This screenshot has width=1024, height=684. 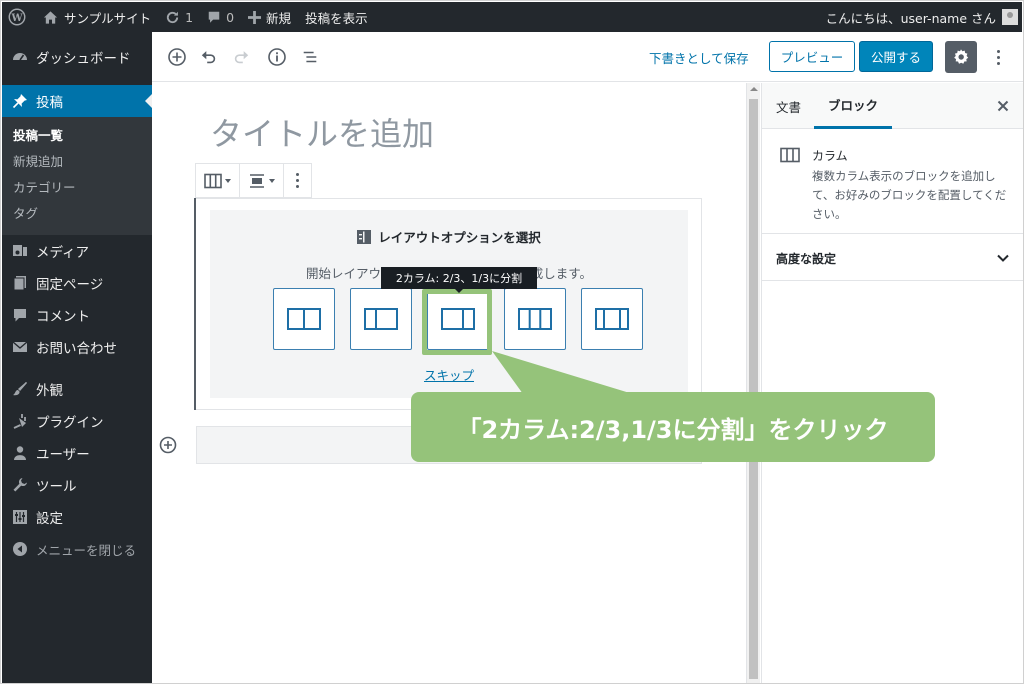 What do you see at coordinates (20, 283) in the screenshot?
I see `page-icon` at bounding box center [20, 283].